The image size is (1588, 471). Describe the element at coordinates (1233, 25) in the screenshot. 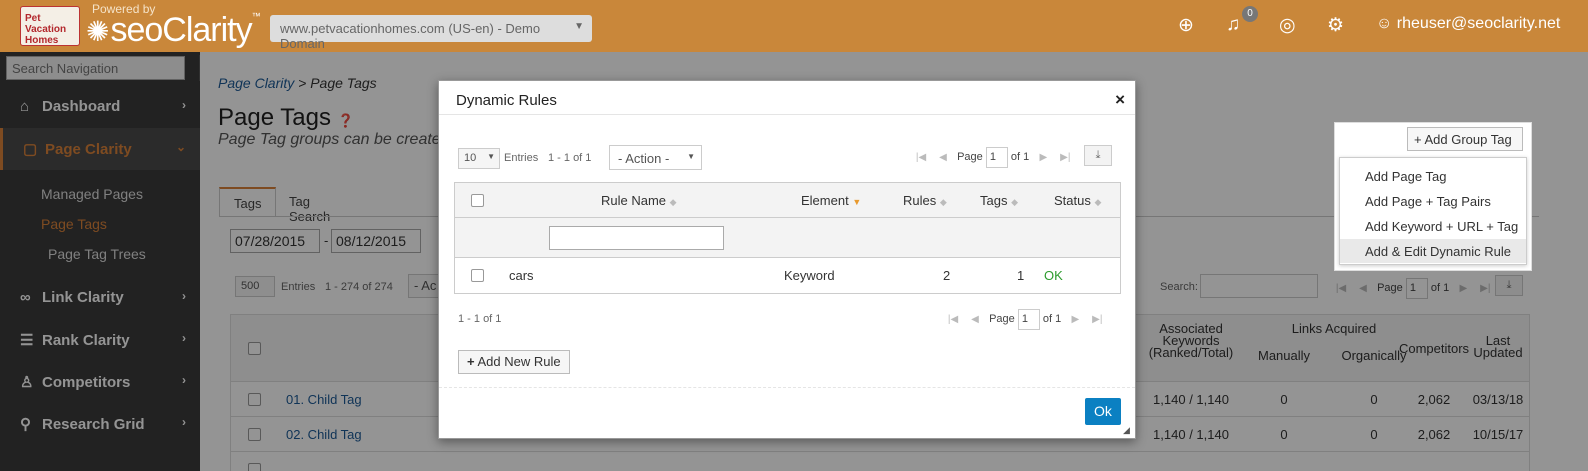

I see `bell-icon: ♫` at that location.